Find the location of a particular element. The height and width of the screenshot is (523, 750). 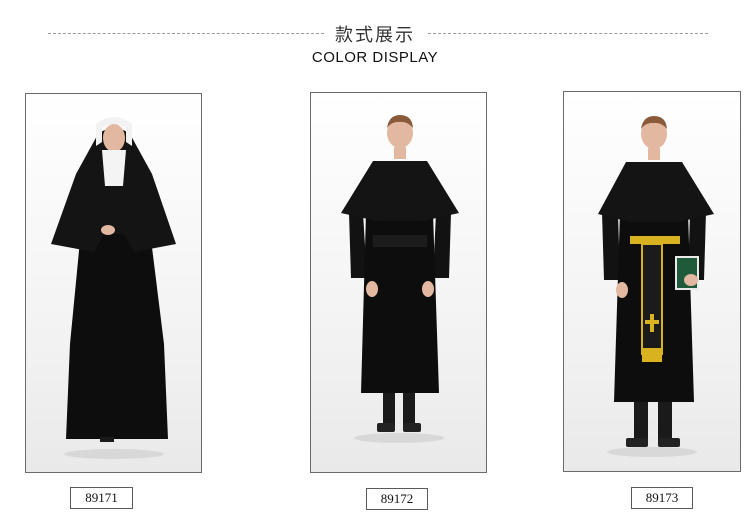

priest-figure-illustration is located at coordinates (400, 279).